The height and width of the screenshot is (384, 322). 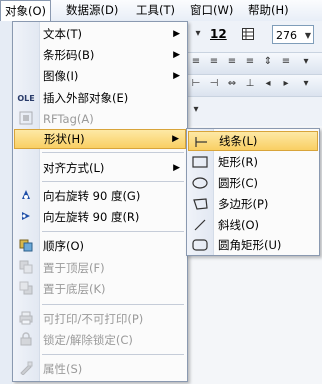 What do you see at coordinates (26, 196) in the screenshot?
I see `rotate-right-icon` at bounding box center [26, 196].